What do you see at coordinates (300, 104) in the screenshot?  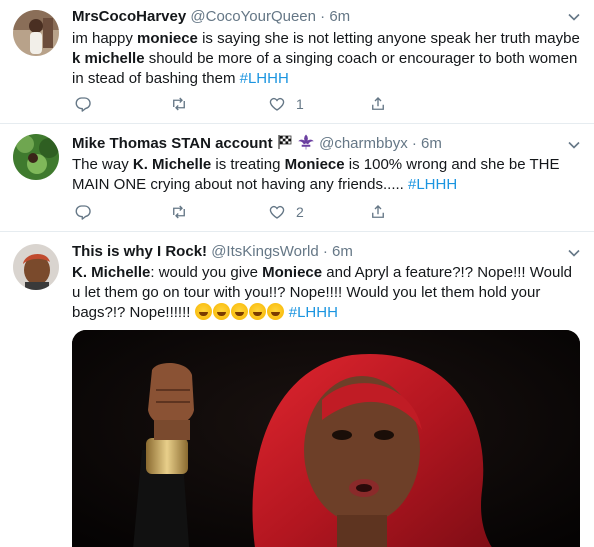 I see `like-count: 1` at bounding box center [300, 104].